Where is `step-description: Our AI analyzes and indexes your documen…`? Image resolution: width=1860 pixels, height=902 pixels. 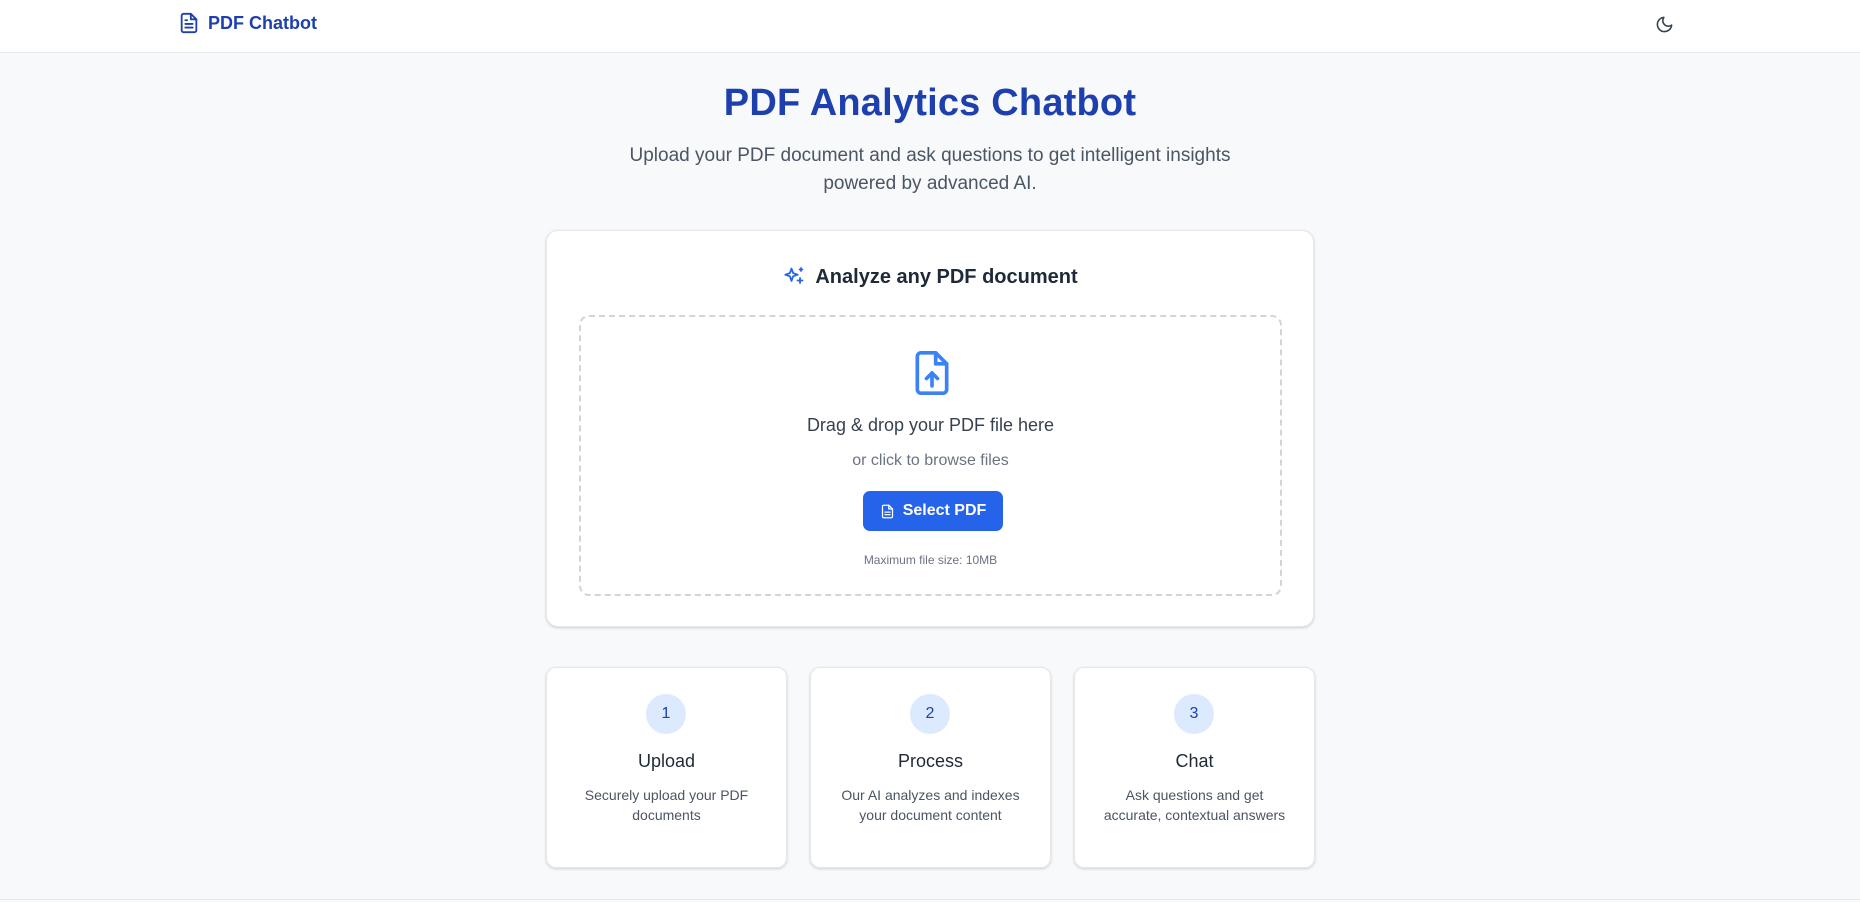
step-description: Our AI analyzes and indexes your documen… is located at coordinates (930, 805).